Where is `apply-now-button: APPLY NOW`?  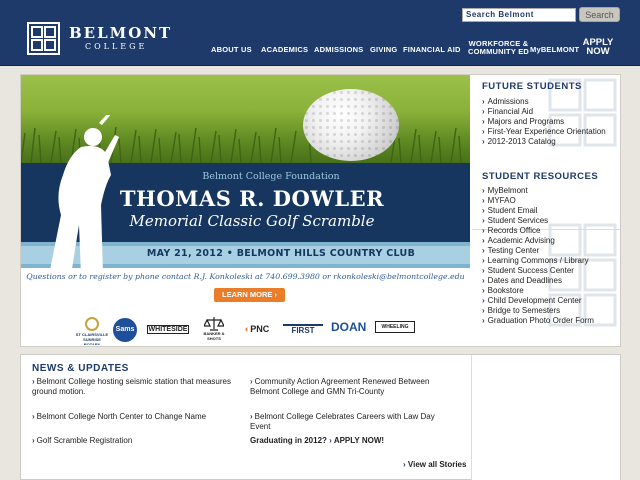
apply-now-button: APPLY NOW is located at coordinates (598, 47).